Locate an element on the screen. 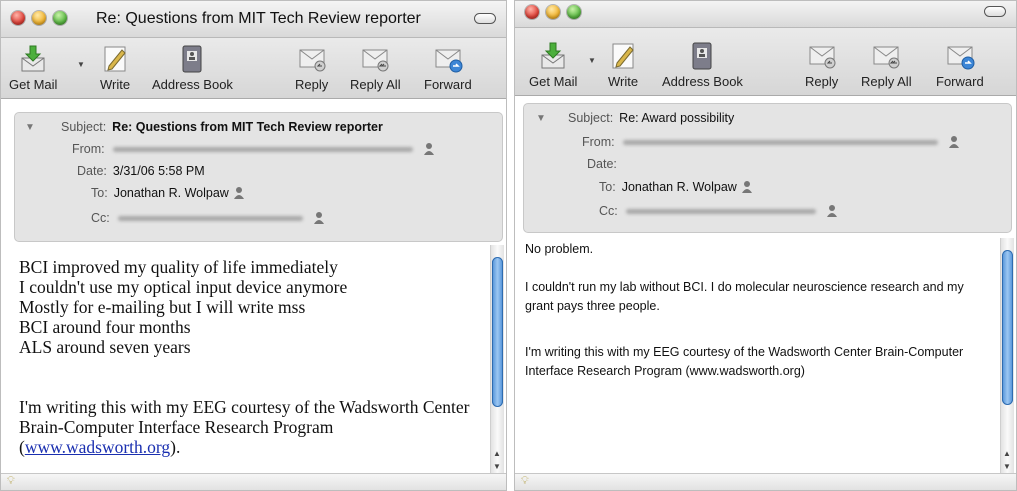  from-label: From: is located at coordinates (598, 142).